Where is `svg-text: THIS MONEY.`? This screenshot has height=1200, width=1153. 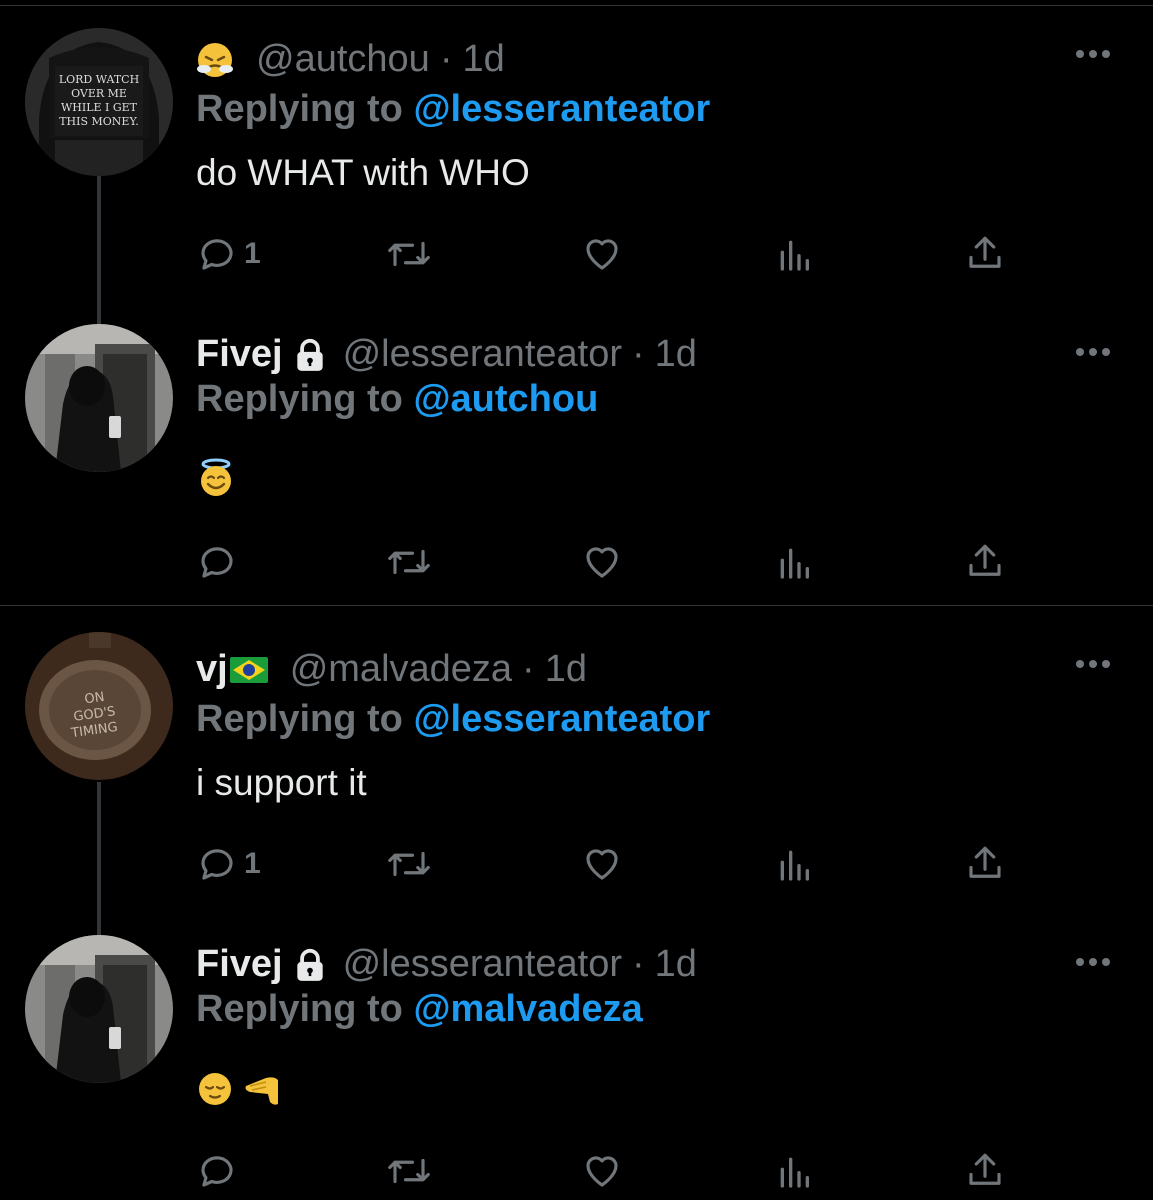
svg-text: THIS MONEY. is located at coordinates (99, 121).